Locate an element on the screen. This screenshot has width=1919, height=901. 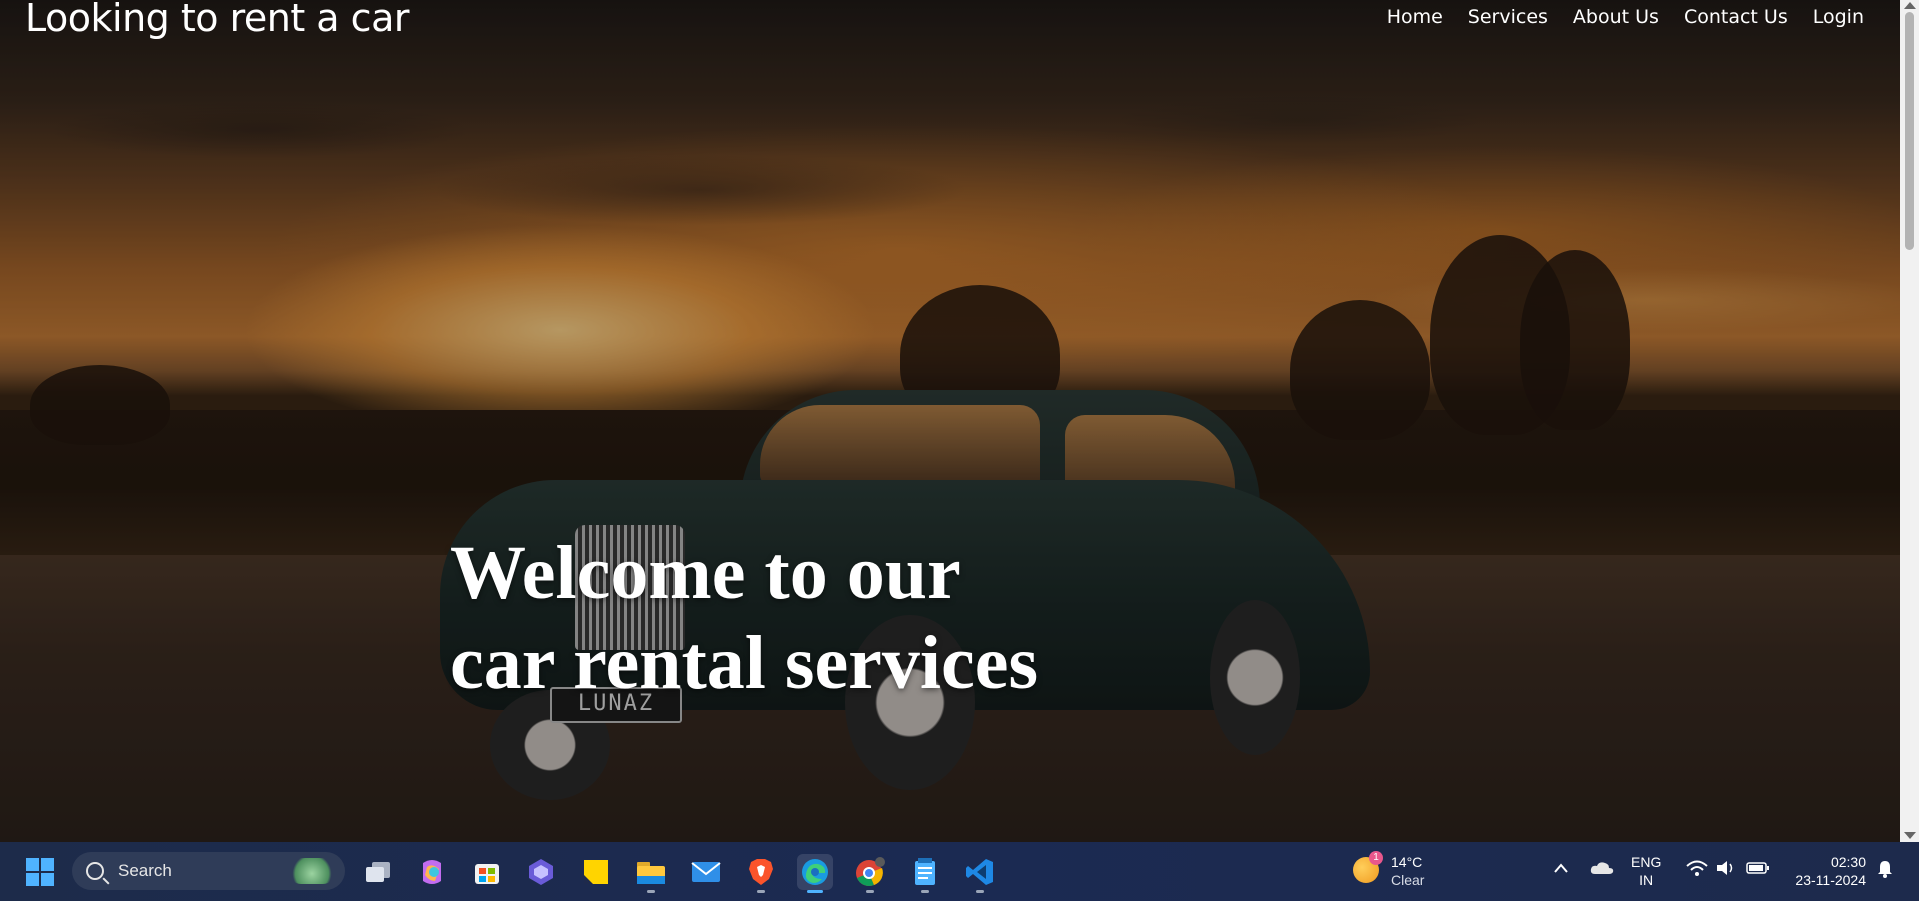
search-highlight-icon is located at coordinates (312, 871).